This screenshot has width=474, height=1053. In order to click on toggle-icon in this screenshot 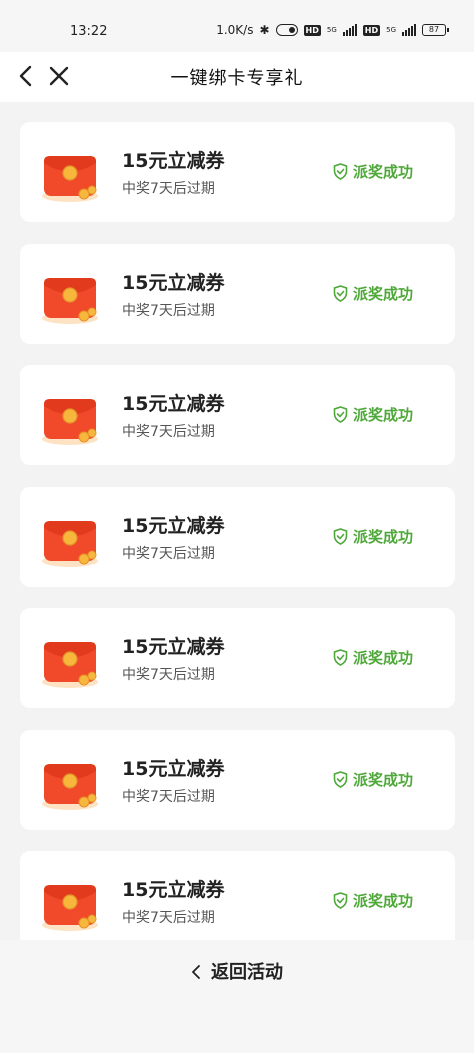, I will do `click(286, 30)`.